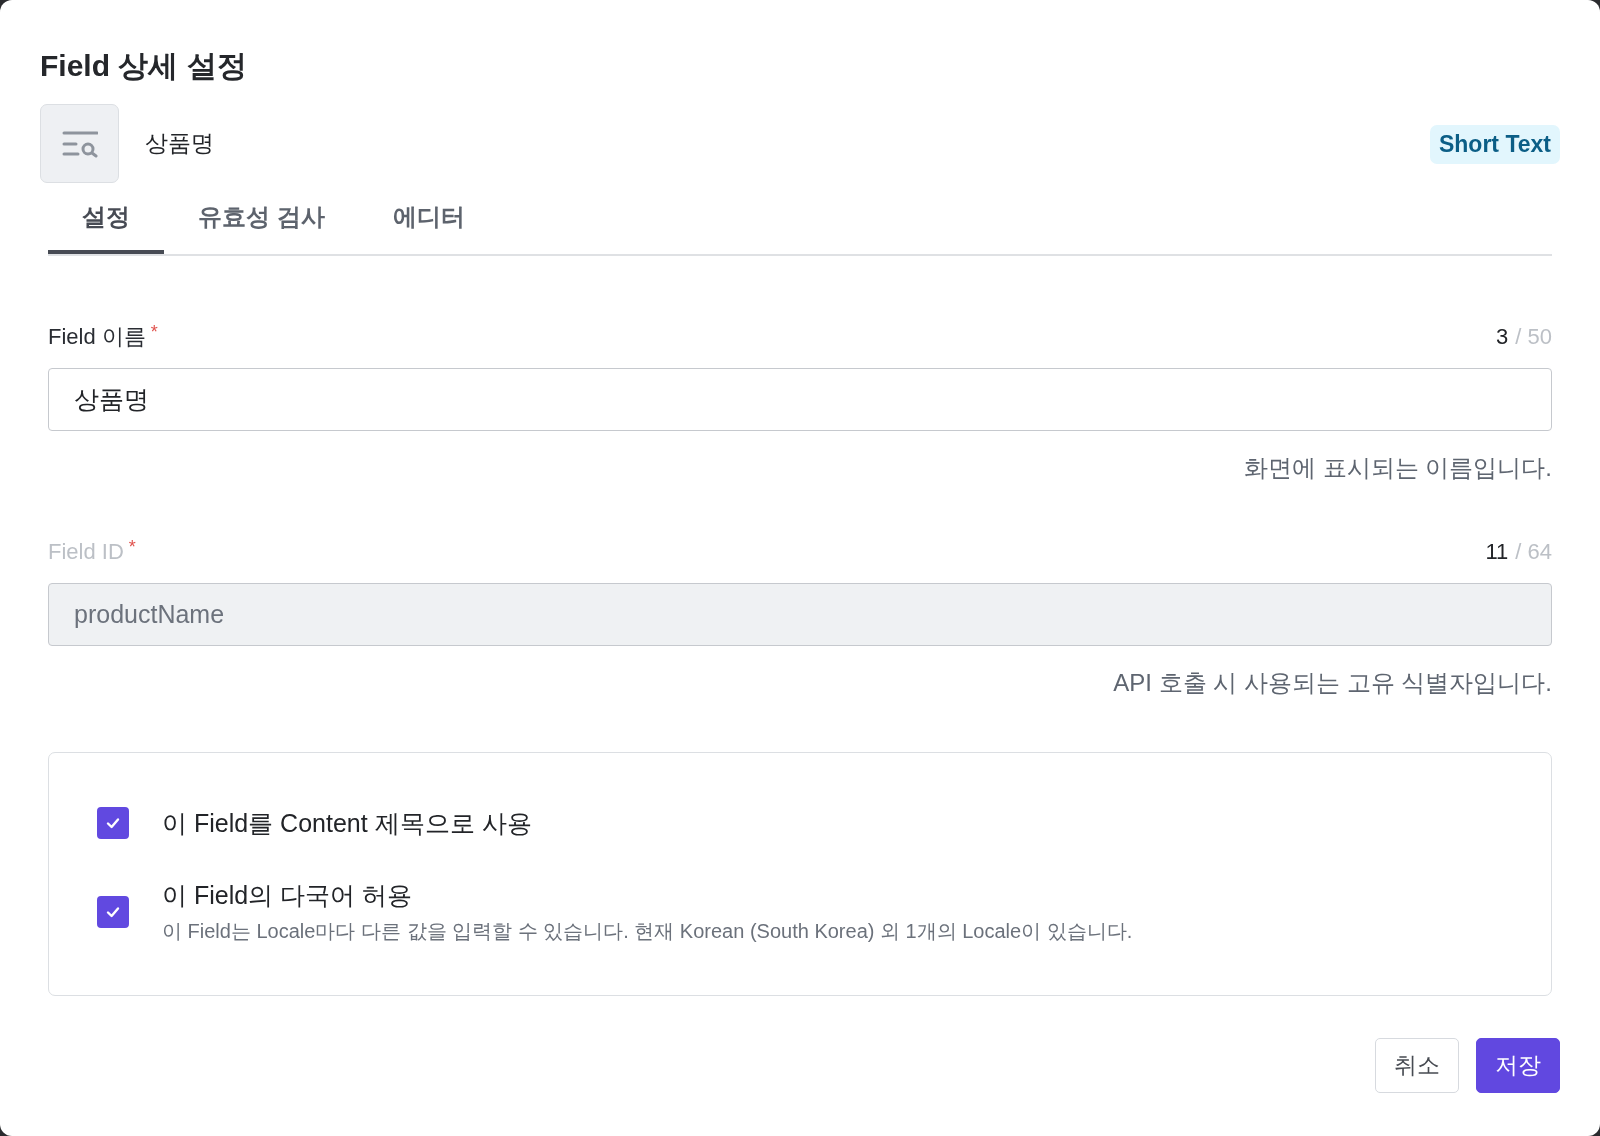 This screenshot has height=1136, width=1600. Describe the element at coordinates (79, 143) in the screenshot. I see `list-search-icon` at that location.